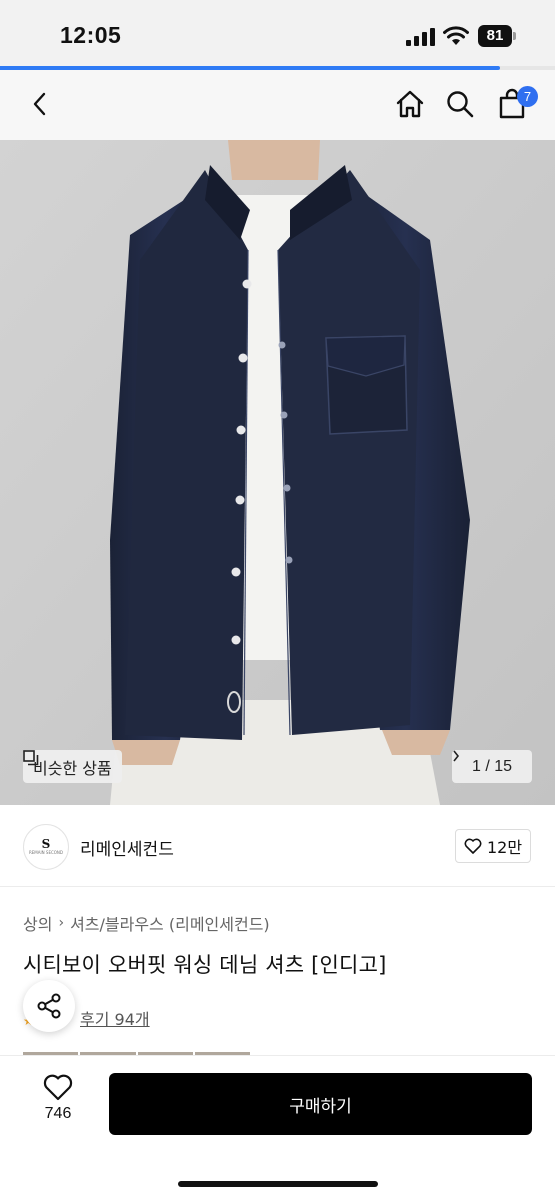  What do you see at coordinates (170, 923) in the screenshot?
I see `breadcrumb-item: 셔츠/블라우스 (리메인세컨드)` at bounding box center [170, 923].